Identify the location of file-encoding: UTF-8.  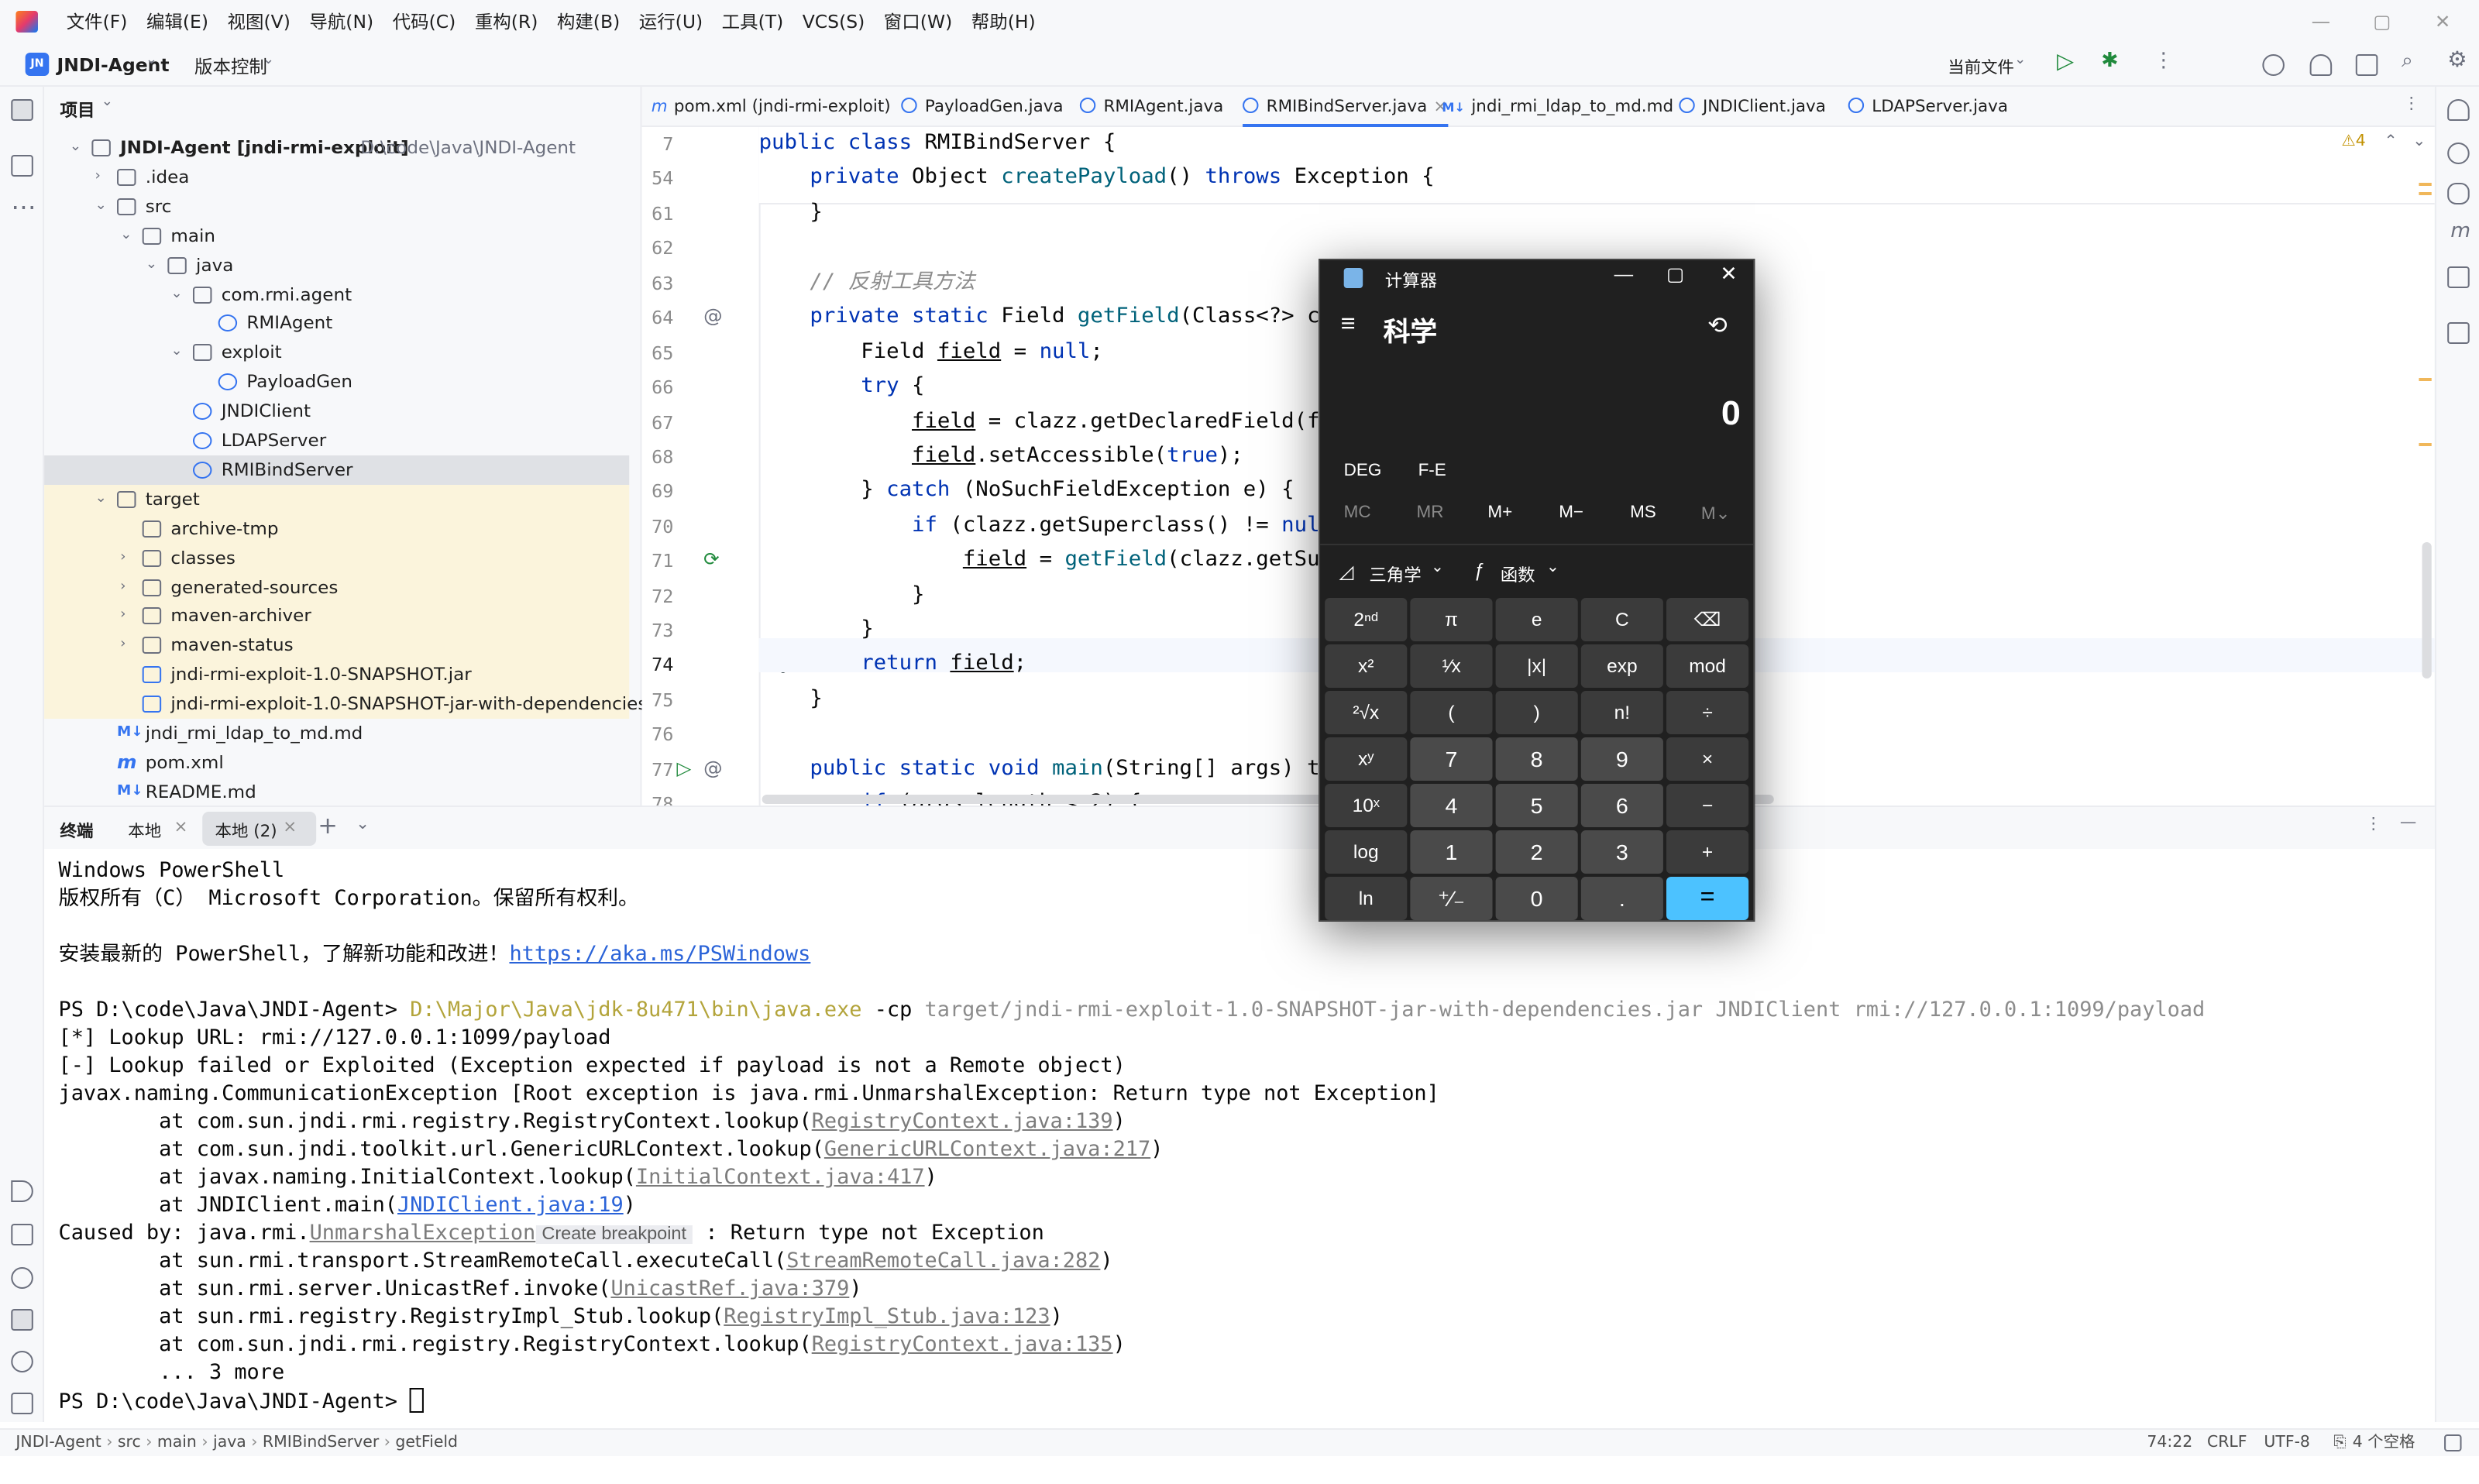
(2287, 1444).